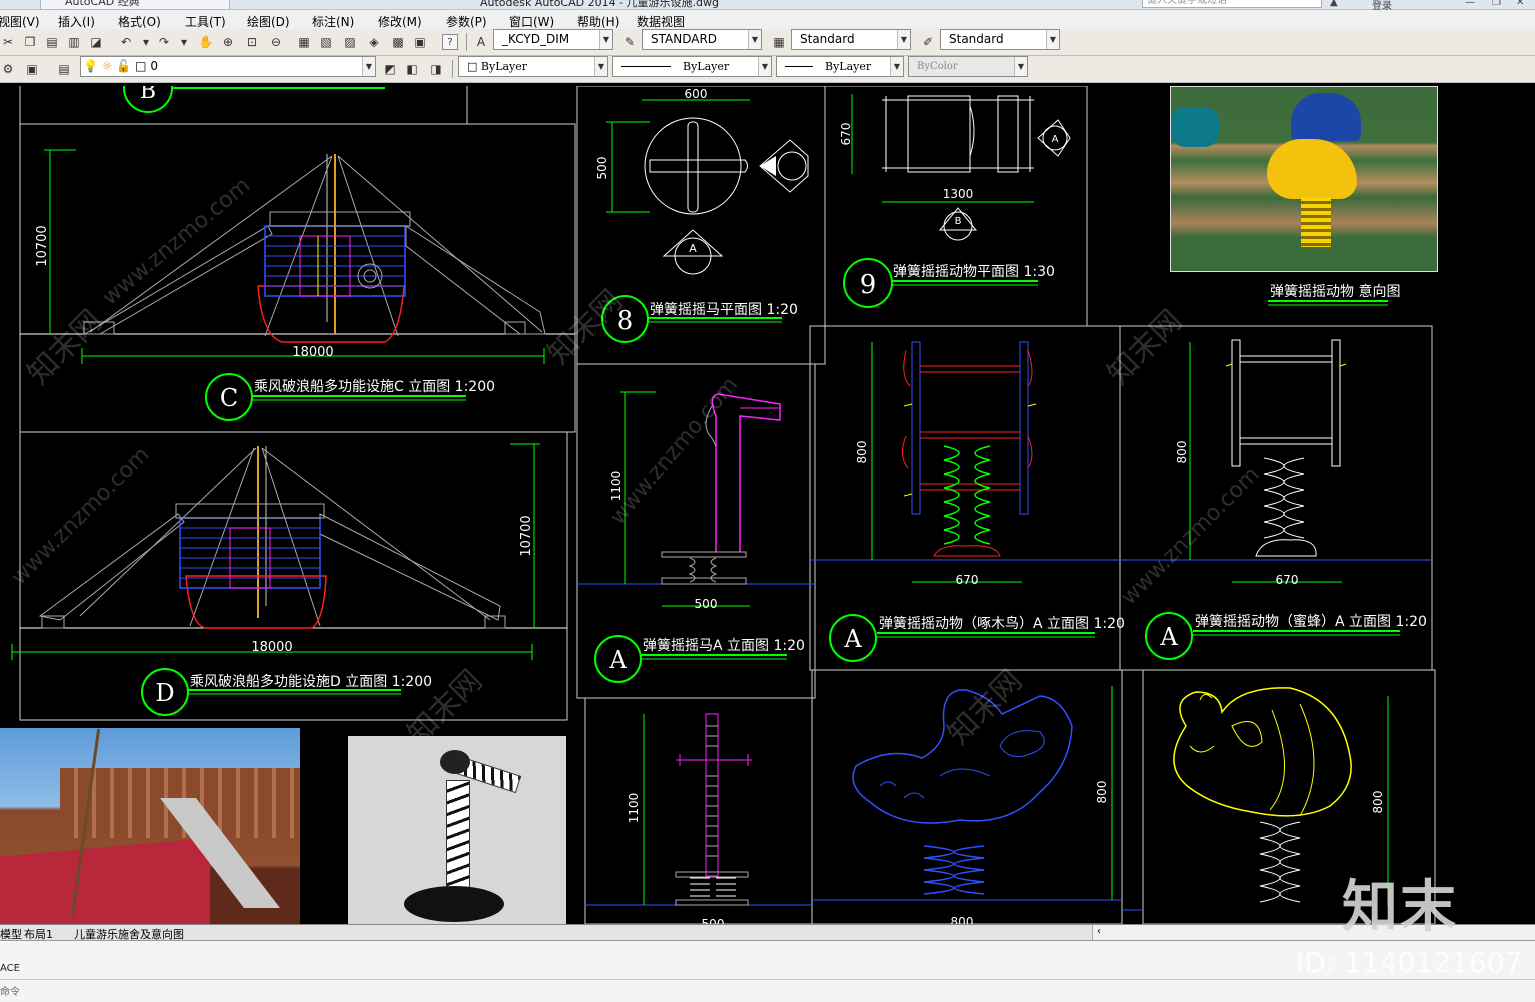  What do you see at coordinates (229, 398) in the screenshot?
I see `svg-text: C` at bounding box center [229, 398].